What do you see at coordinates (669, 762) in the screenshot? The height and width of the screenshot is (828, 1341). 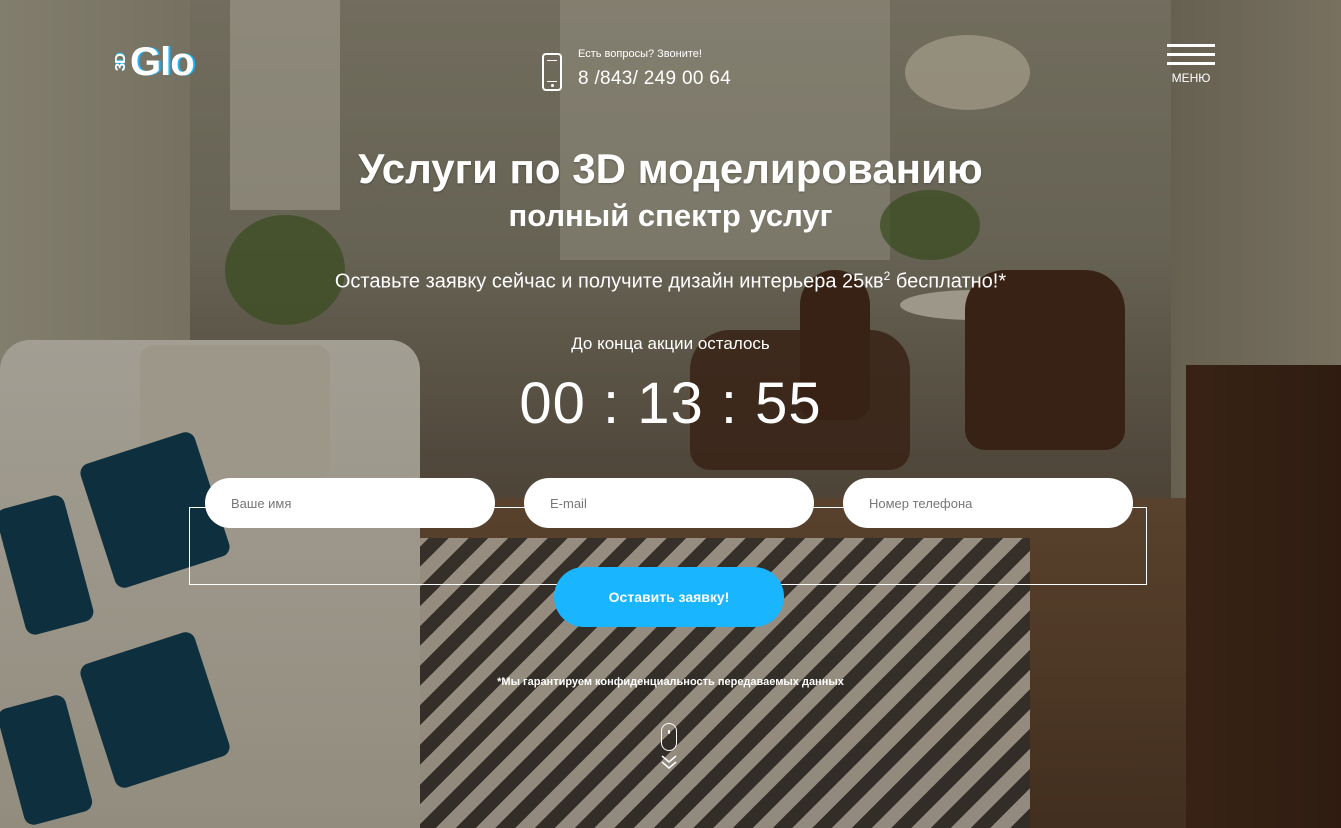 I see `chevron-down-icon` at bounding box center [669, 762].